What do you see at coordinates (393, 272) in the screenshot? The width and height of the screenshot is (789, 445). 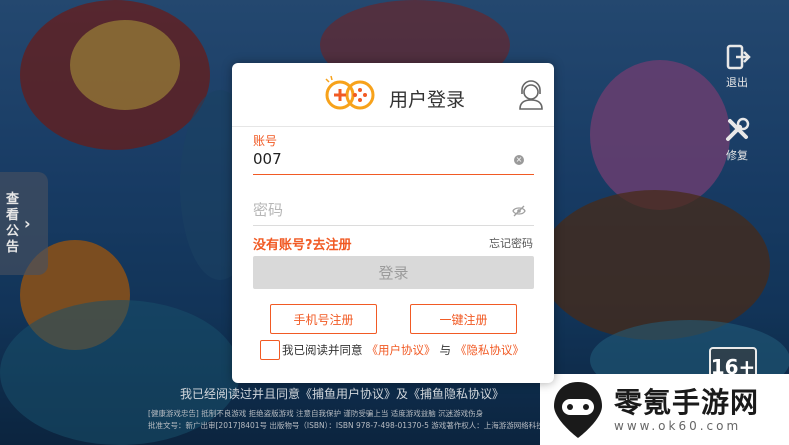 I see `login-button: 登录` at bounding box center [393, 272].